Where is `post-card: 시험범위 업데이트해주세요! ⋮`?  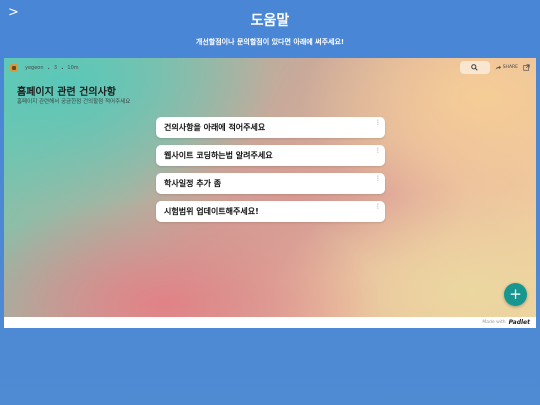 post-card: 시험범위 업데이트해주세요! ⋮ is located at coordinates (270, 211).